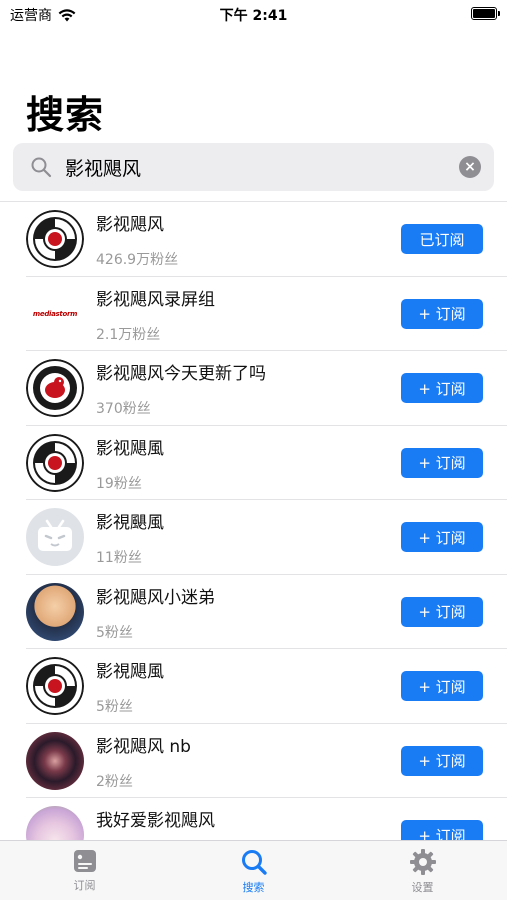  I want to click on status-time: 下午 2:41, so click(253, 16).